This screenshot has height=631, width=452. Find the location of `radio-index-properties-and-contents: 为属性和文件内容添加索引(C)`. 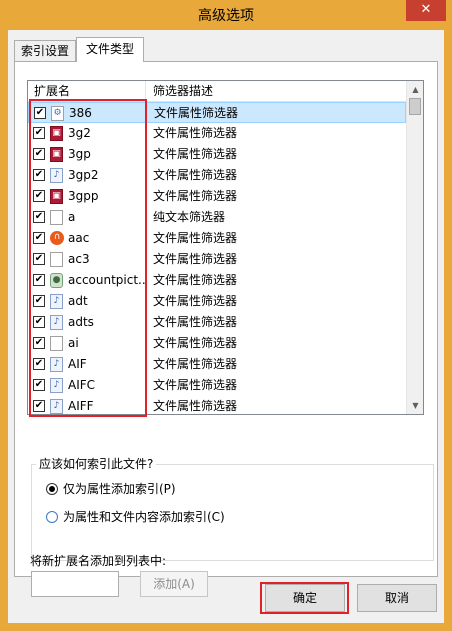

radio-index-properties-and-contents: 为属性和文件内容添加索引(C) is located at coordinates (166, 517).